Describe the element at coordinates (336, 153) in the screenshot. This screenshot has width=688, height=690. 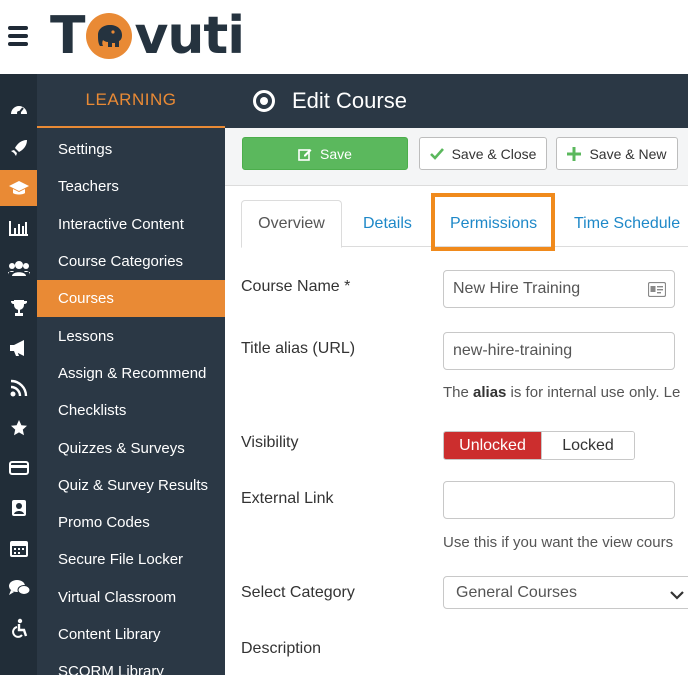
I see `save-label: Save` at that location.